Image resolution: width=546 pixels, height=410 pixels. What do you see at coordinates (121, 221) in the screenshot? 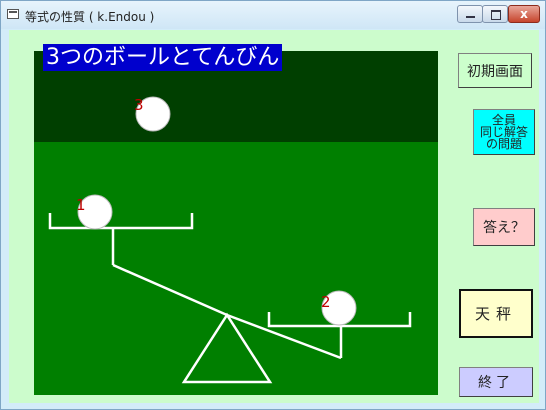
I see `left-pan` at bounding box center [121, 221].